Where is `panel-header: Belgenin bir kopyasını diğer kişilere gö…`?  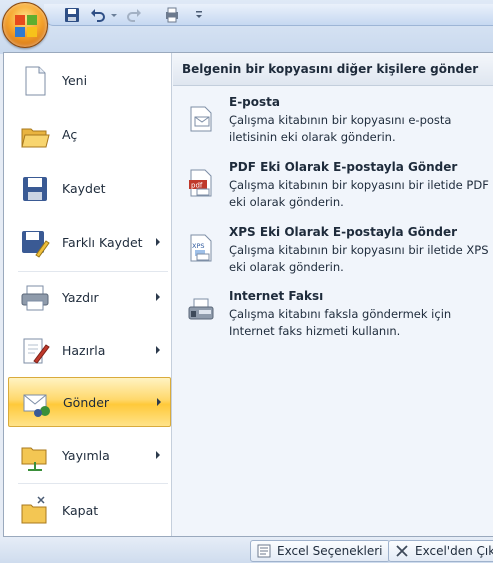 panel-header: Belgenin bir kopyasını diğer kişilere gö… is located at coordinates (333, 69).